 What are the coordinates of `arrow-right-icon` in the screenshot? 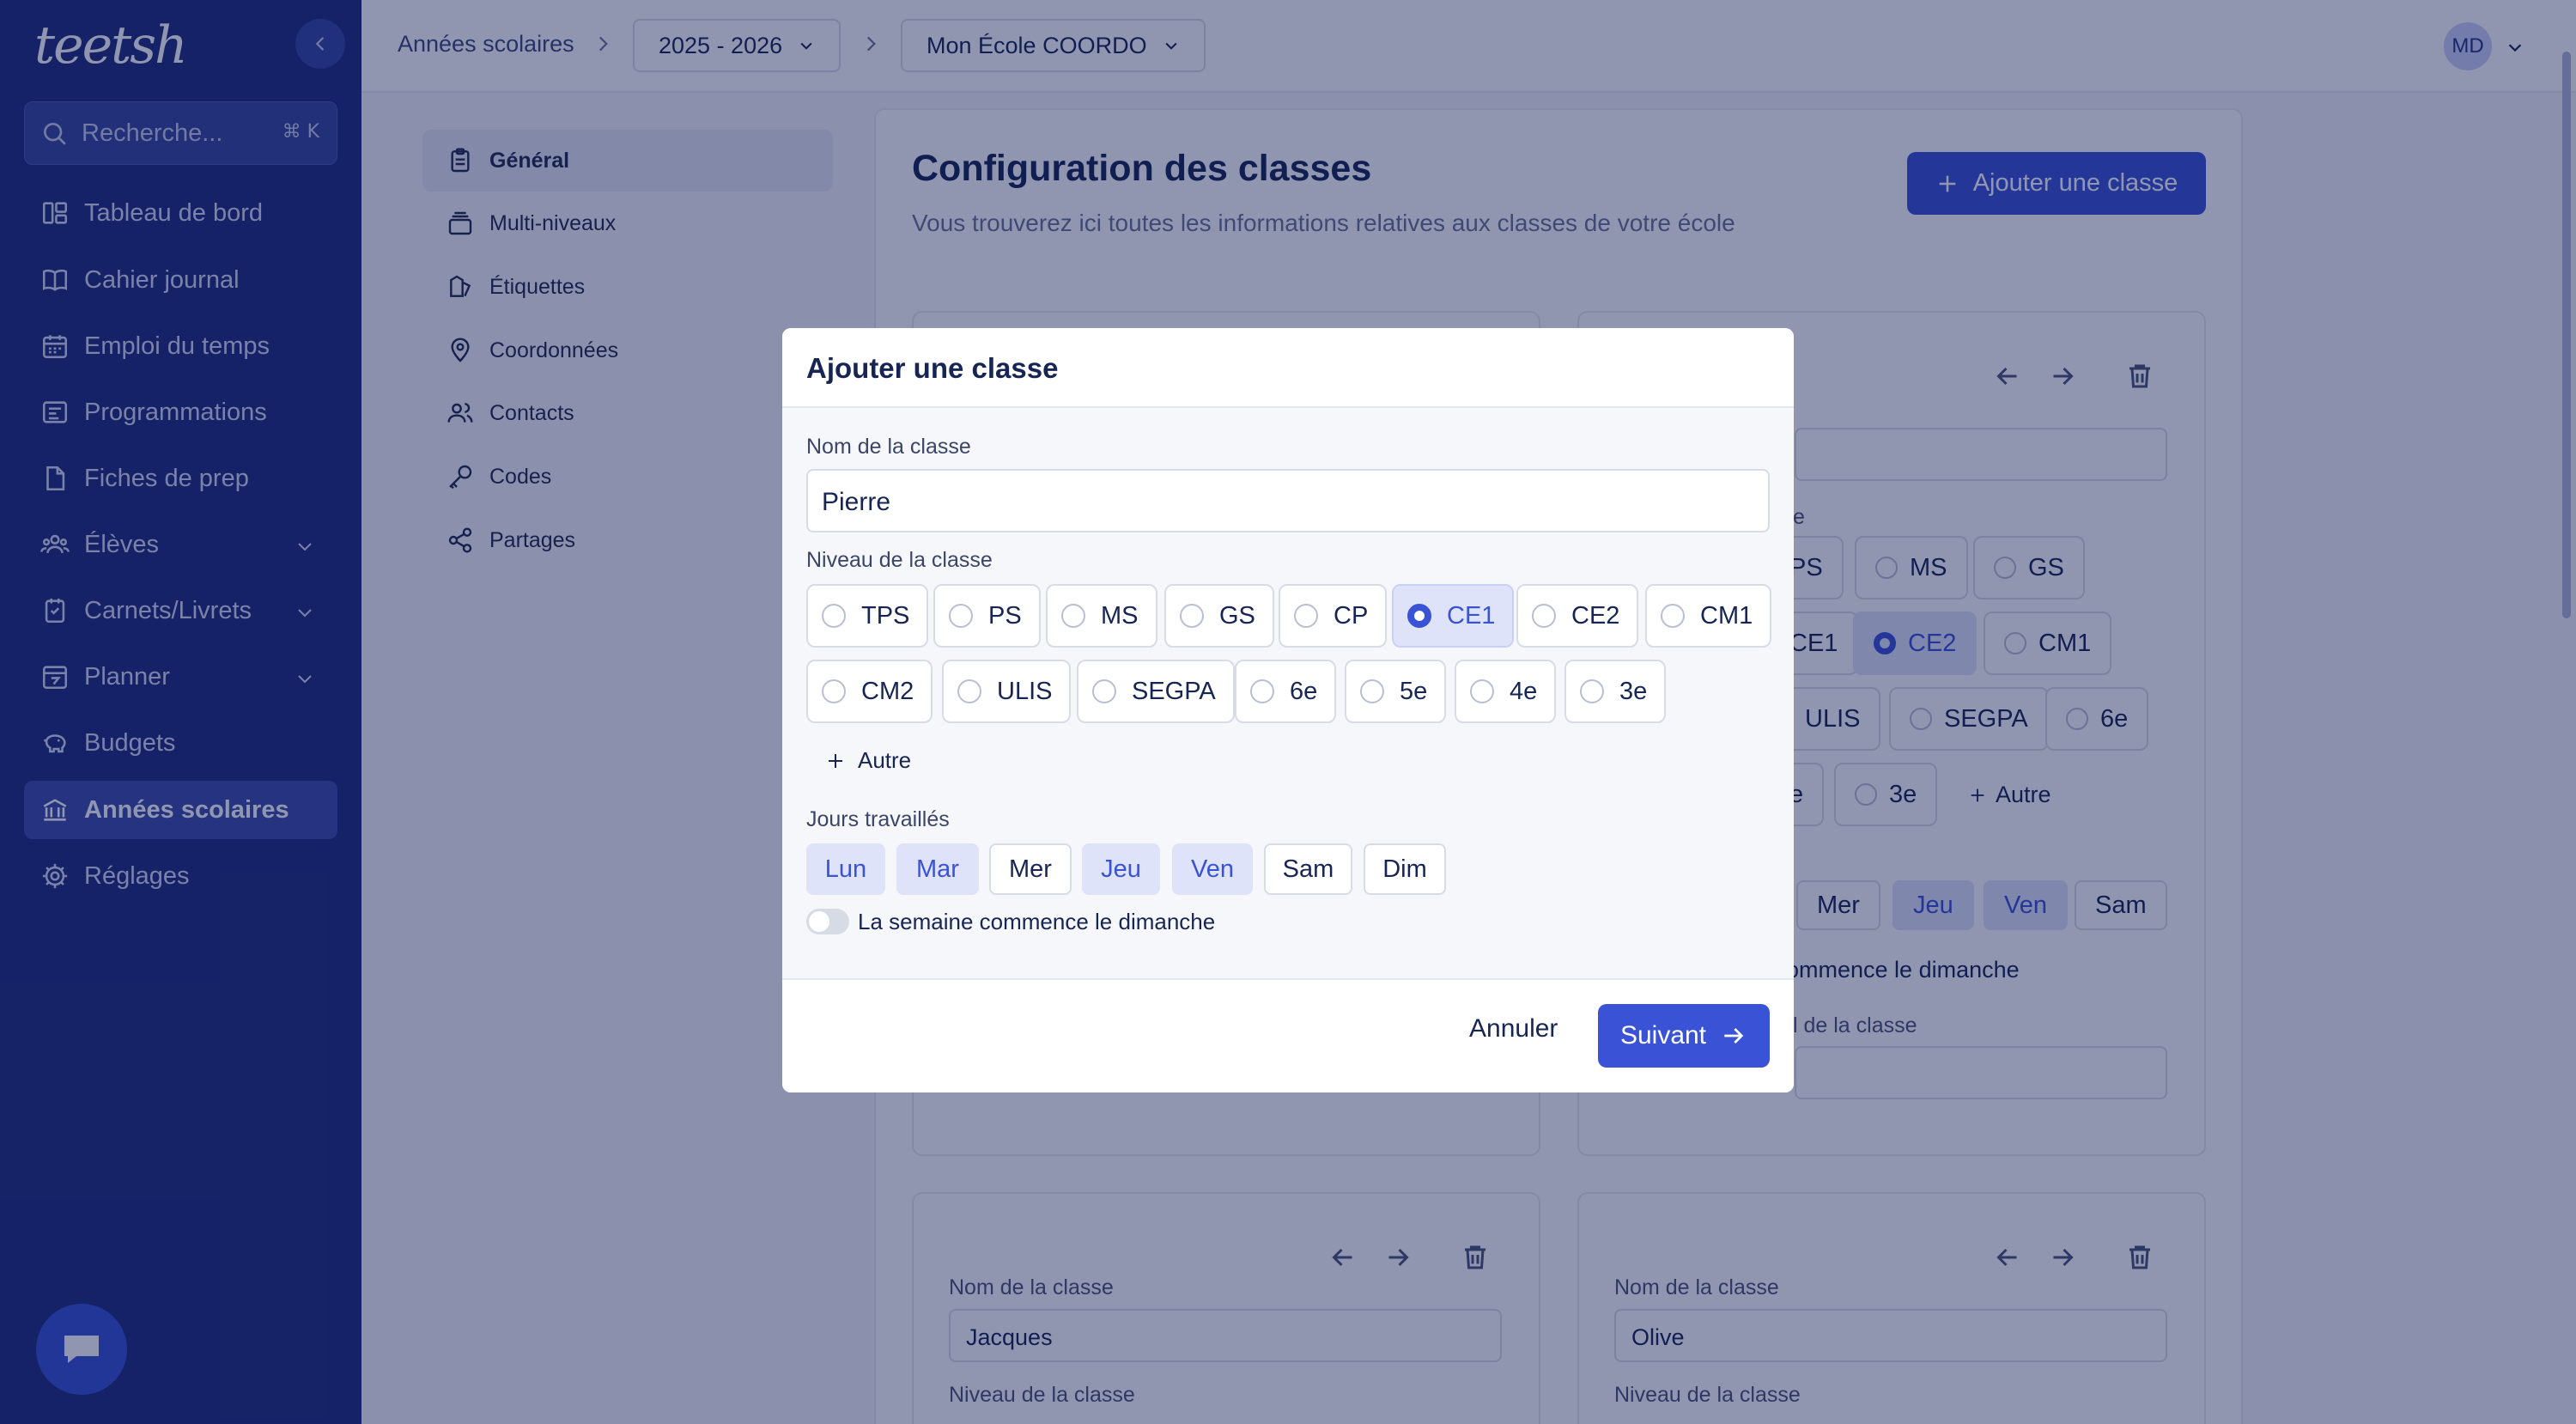 It's located at (1734, 1036).